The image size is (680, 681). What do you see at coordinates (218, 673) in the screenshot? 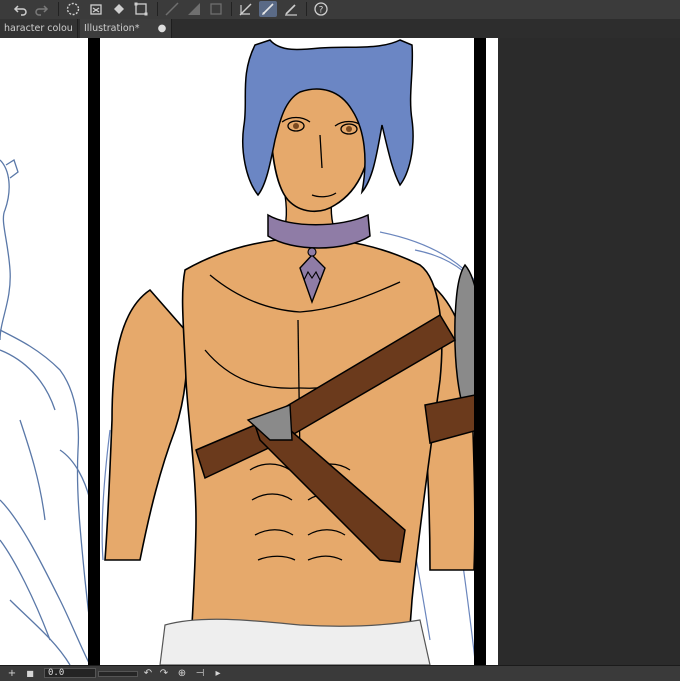
I see `position-icon: ▸` at bounding box center [218, 673].